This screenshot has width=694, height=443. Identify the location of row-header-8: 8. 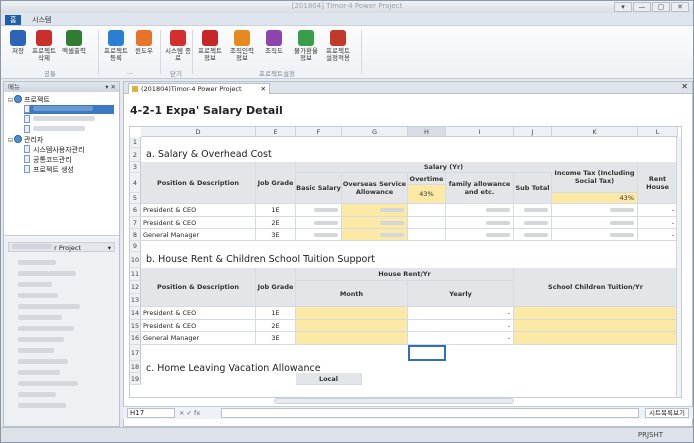
(135, 235).